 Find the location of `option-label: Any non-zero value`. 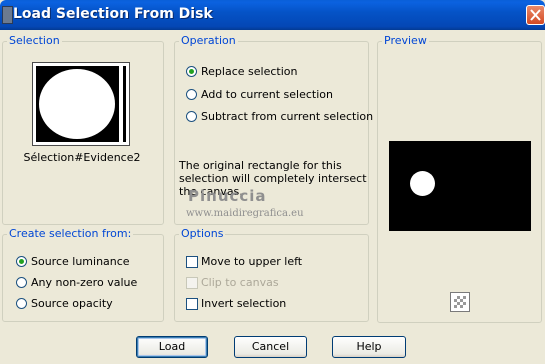

option-label: Any non-zero value is located at coordinates (84, 282).